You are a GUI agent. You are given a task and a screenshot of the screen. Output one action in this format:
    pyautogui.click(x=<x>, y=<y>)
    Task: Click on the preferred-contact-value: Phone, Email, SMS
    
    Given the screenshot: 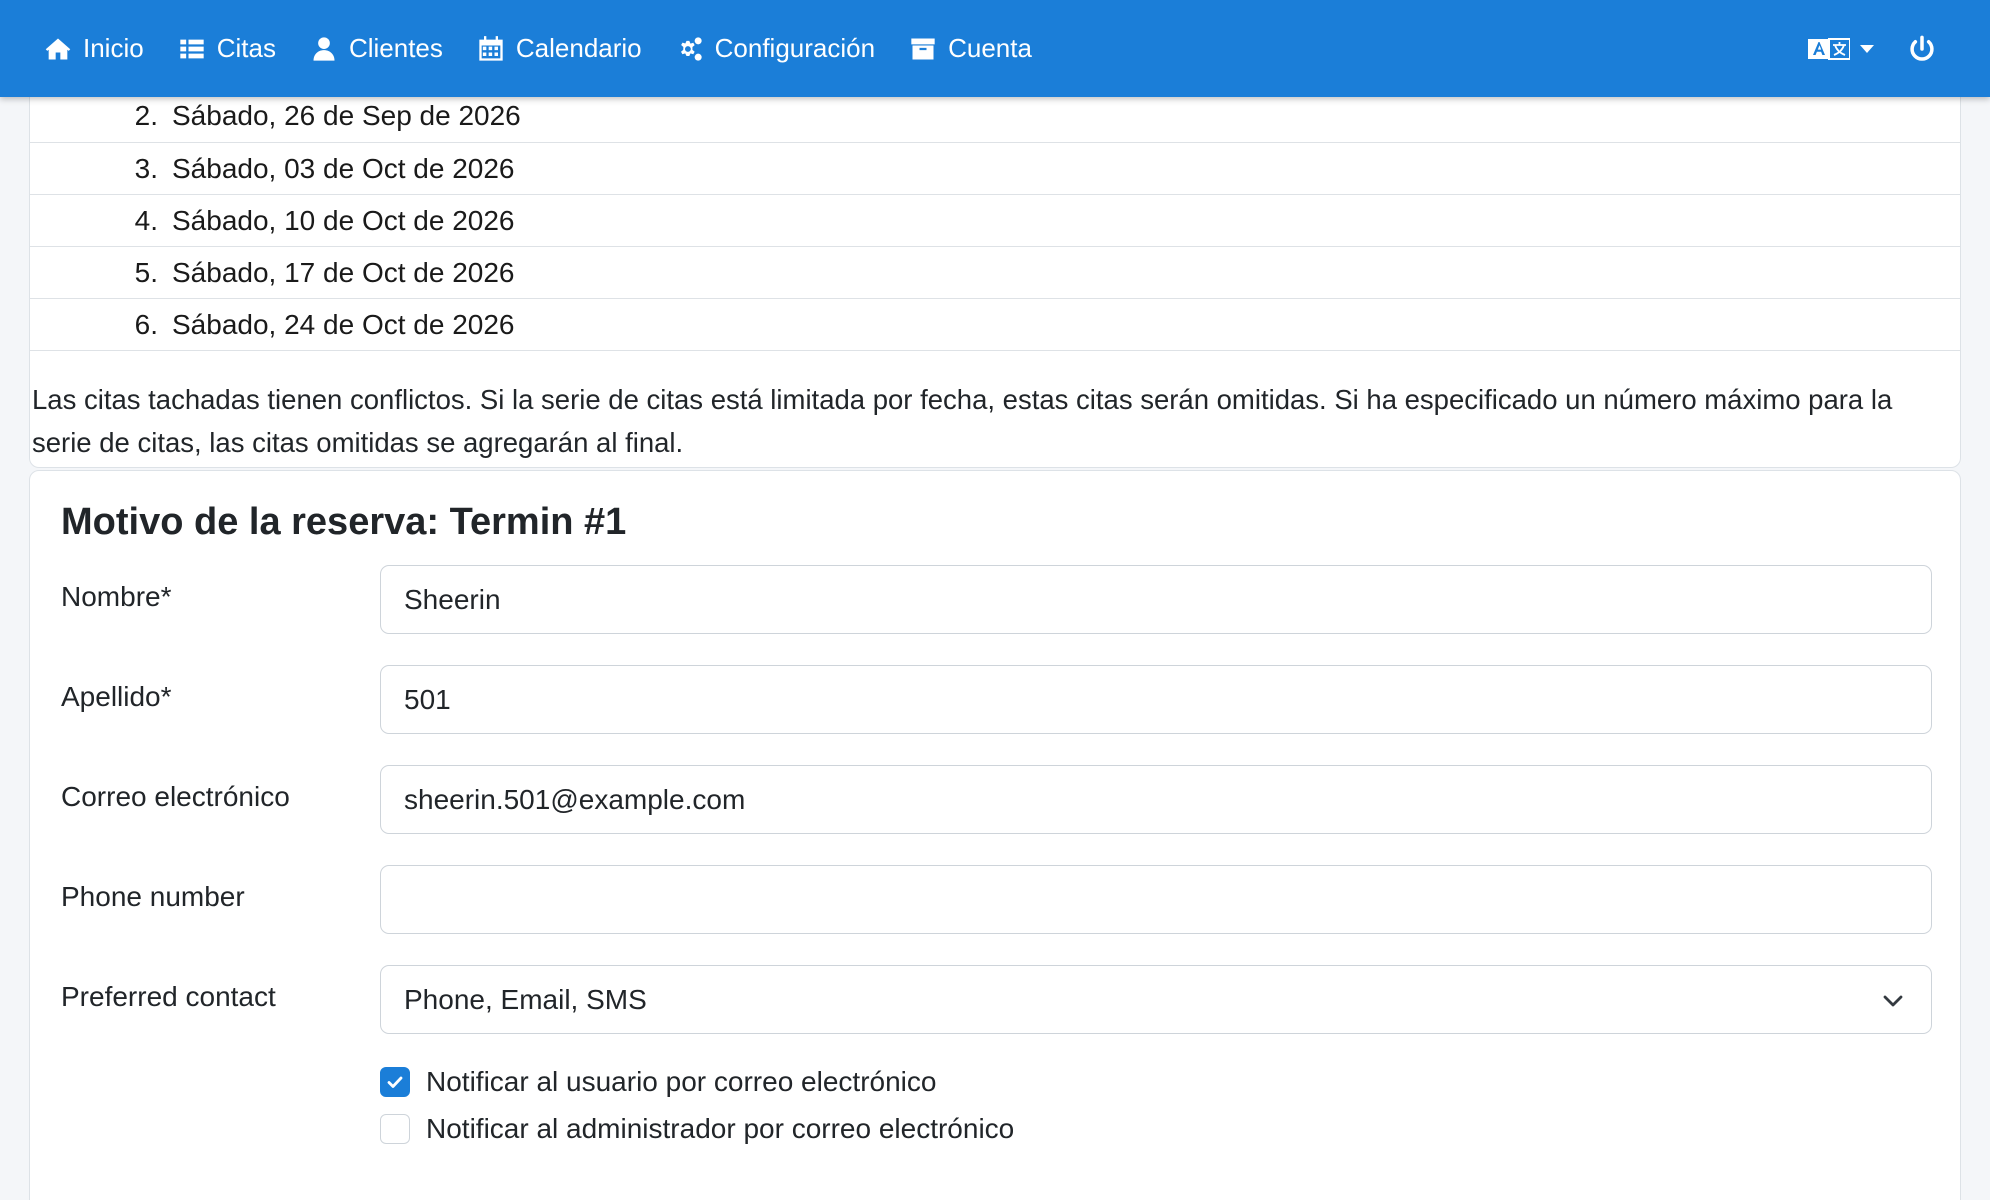 What is the action you would take?
    pyautogui.click(x=525, y=999)
    